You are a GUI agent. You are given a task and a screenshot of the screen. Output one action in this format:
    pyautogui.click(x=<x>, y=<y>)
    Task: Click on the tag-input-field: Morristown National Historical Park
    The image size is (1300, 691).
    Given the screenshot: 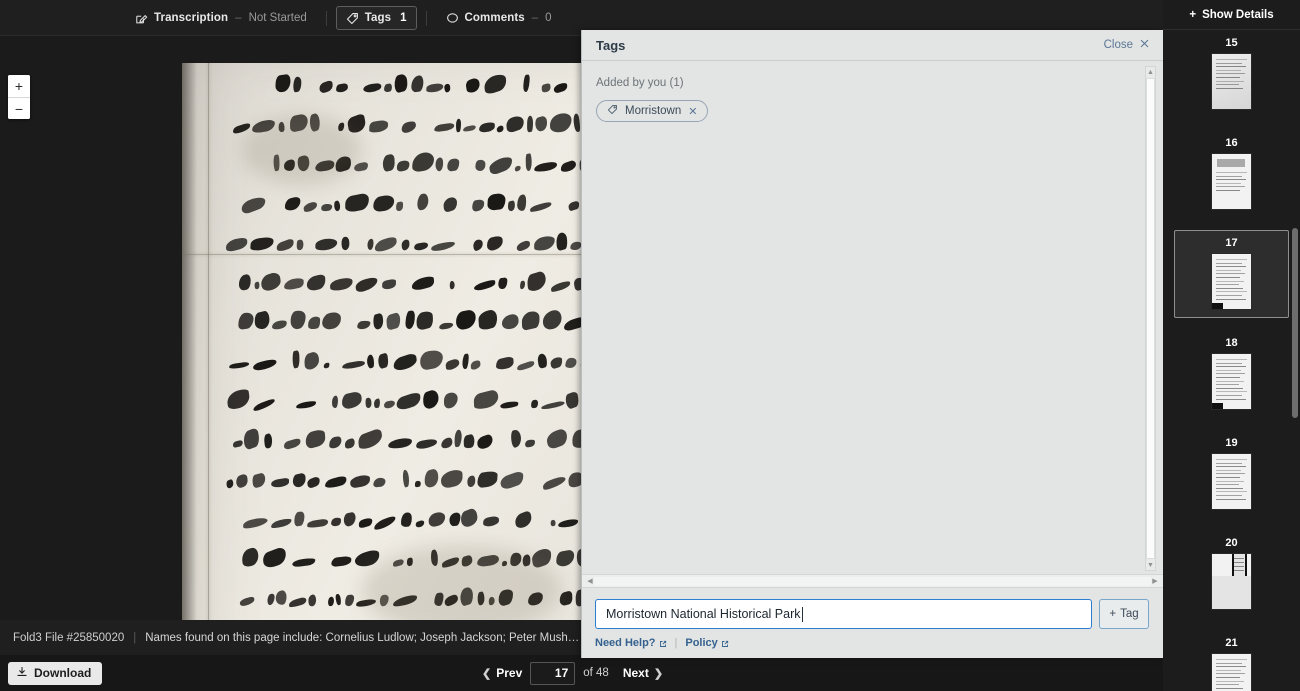 What is the action you would take?
    pyautogui.click(x=843, y=614)
    